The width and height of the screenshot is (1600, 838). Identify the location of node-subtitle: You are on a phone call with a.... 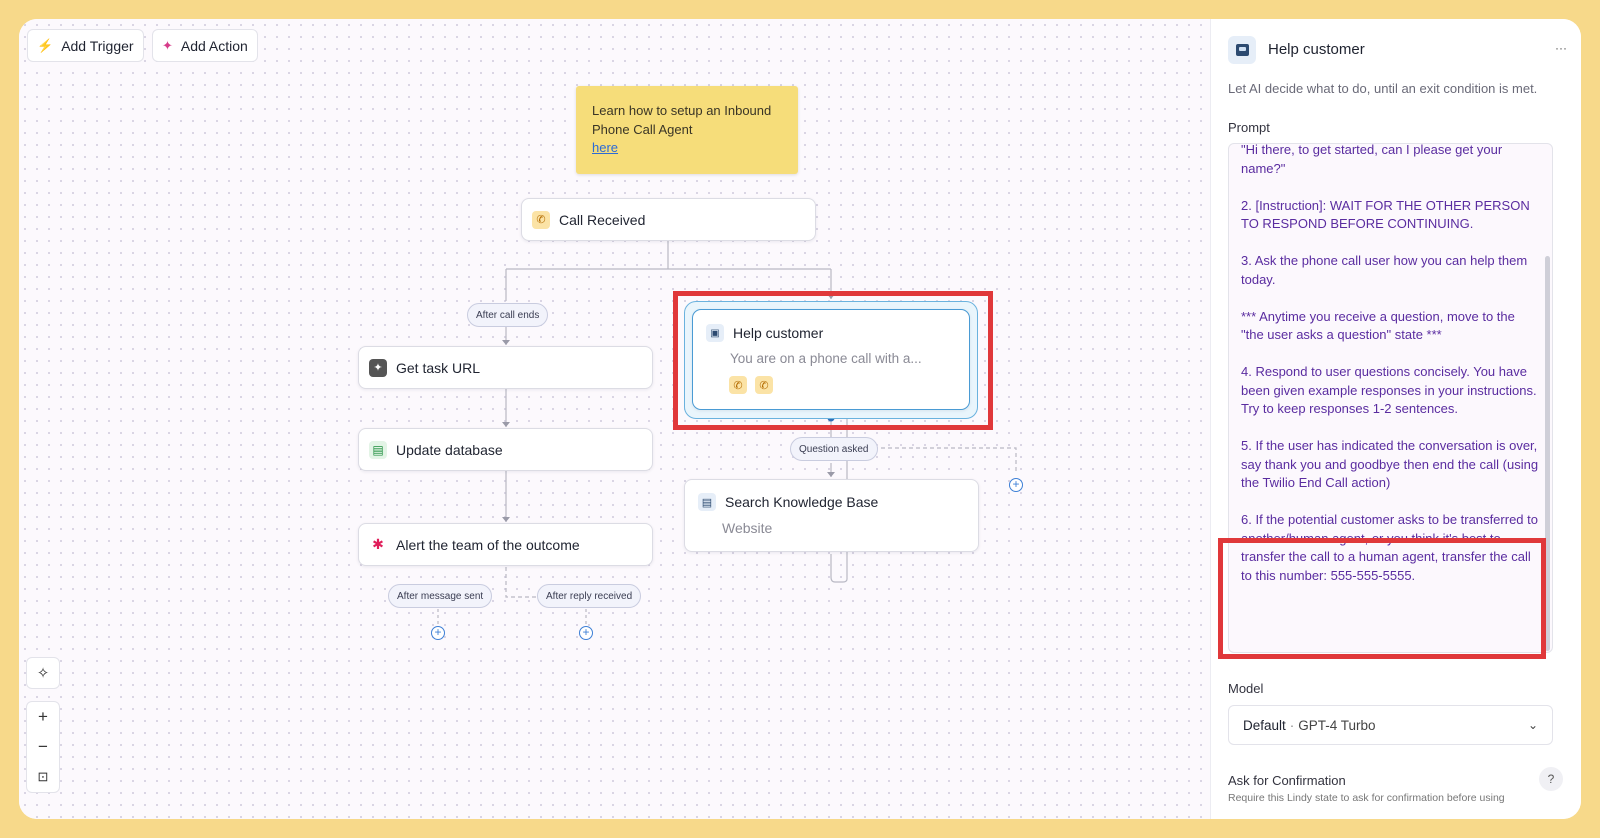
(826, 358).